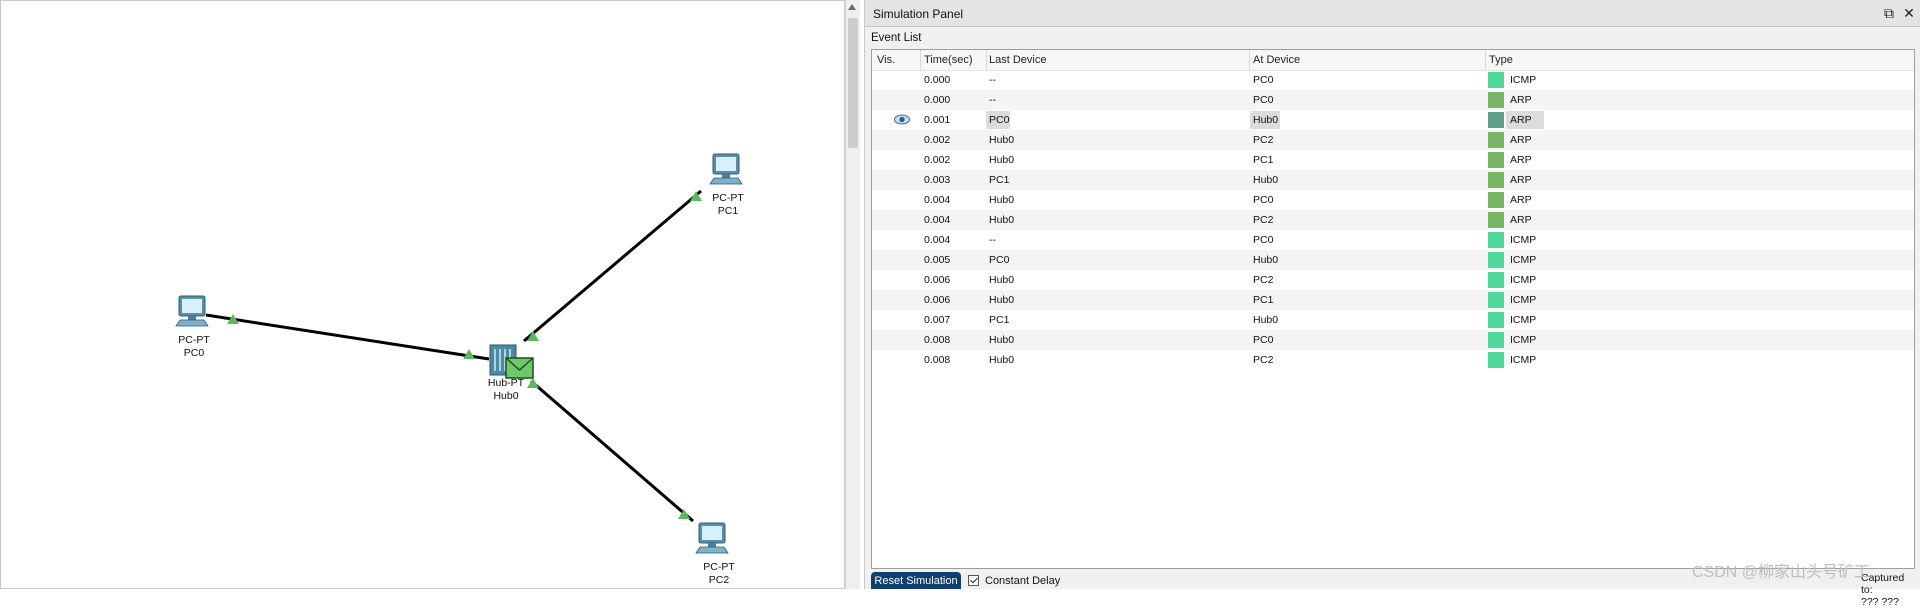 The image size is (1920, 608). I want to click on link-pc2-hub0, so click(612, 451).